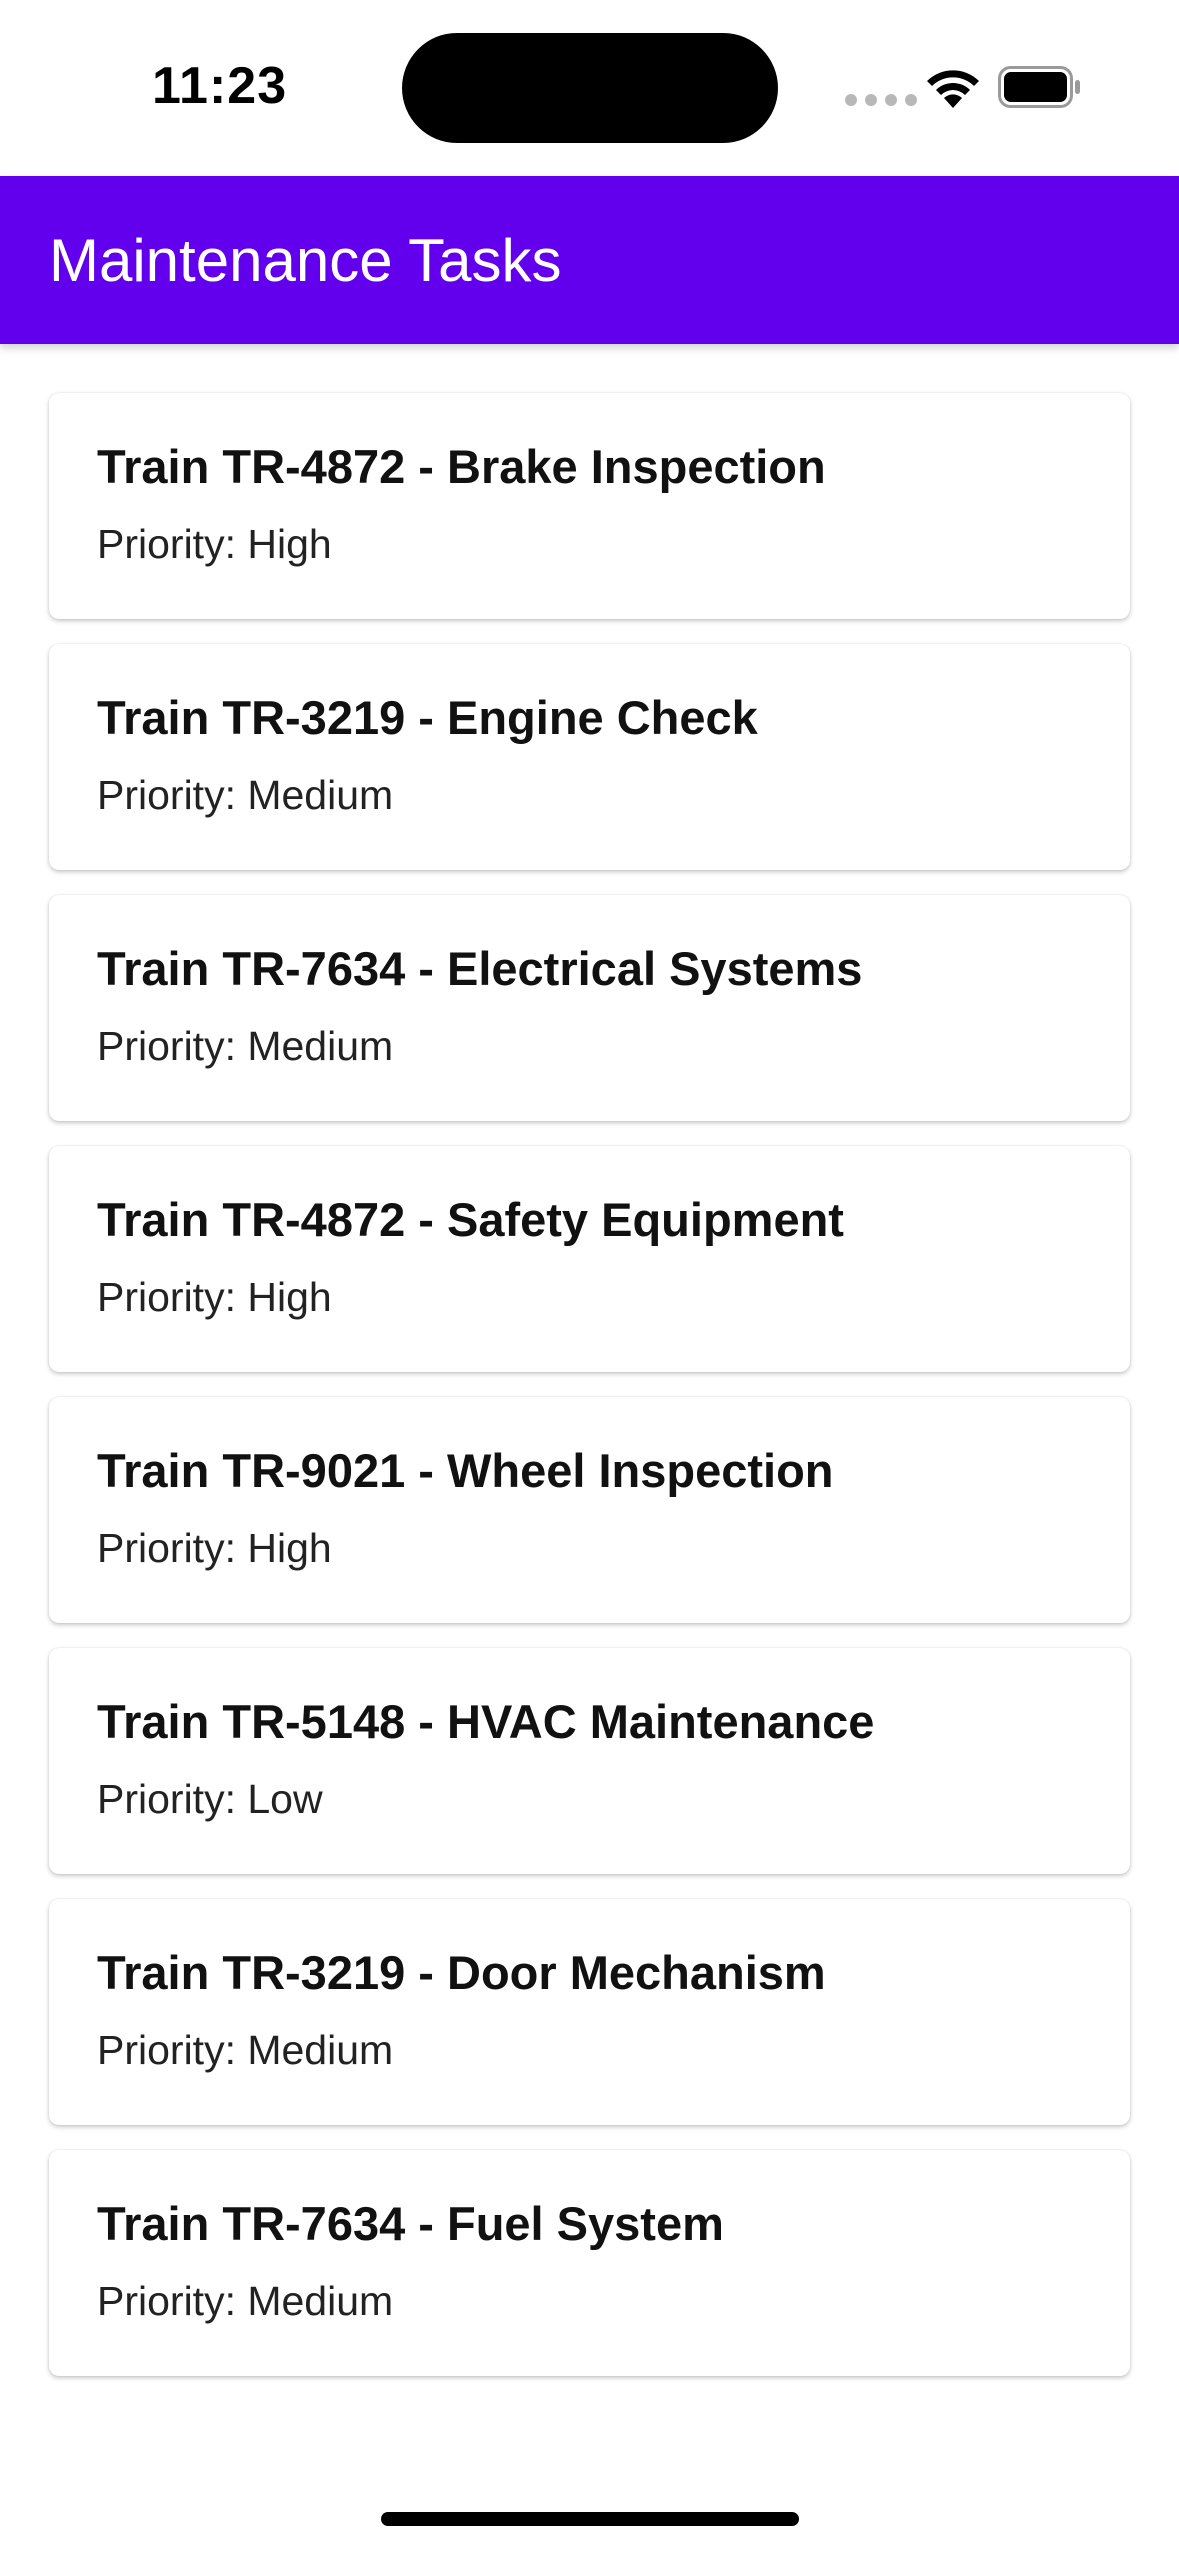 Image resolution: width=1179 pixels, height=2556 pixels. What do you see at coordinates (470, 1219) in the screenshot?
I see `task-title: Train TR-4872 - Safety Equipment` at bounding box center [470, 1219].